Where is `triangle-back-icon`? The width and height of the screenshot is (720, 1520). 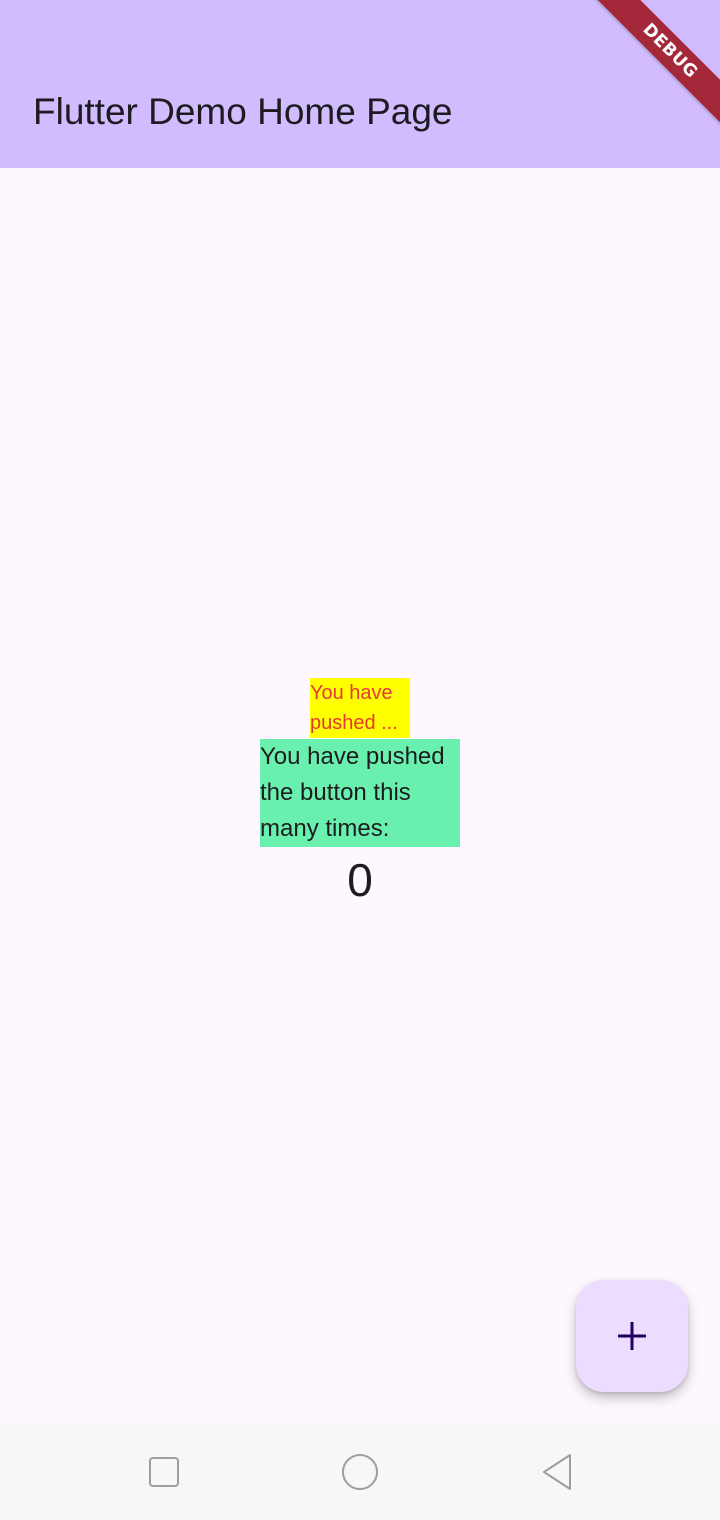 triangle-back-icon is located at coordinates (557, 1472).